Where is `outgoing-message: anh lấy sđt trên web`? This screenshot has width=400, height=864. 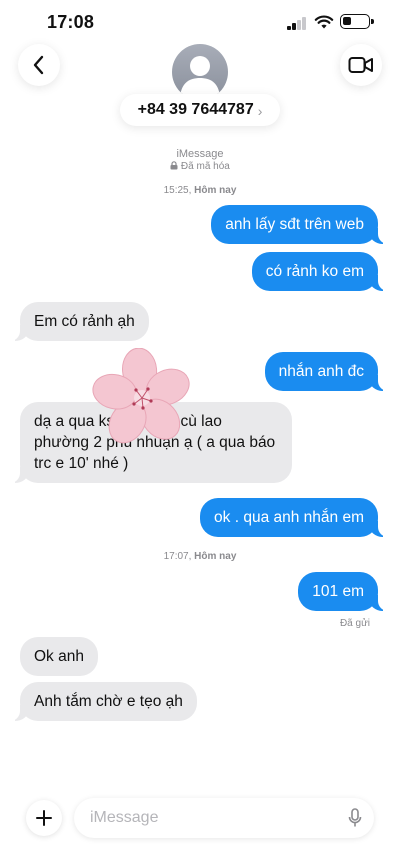
outgoing-message: anh lấy sđt trên web is located at coordinates (299, 224).